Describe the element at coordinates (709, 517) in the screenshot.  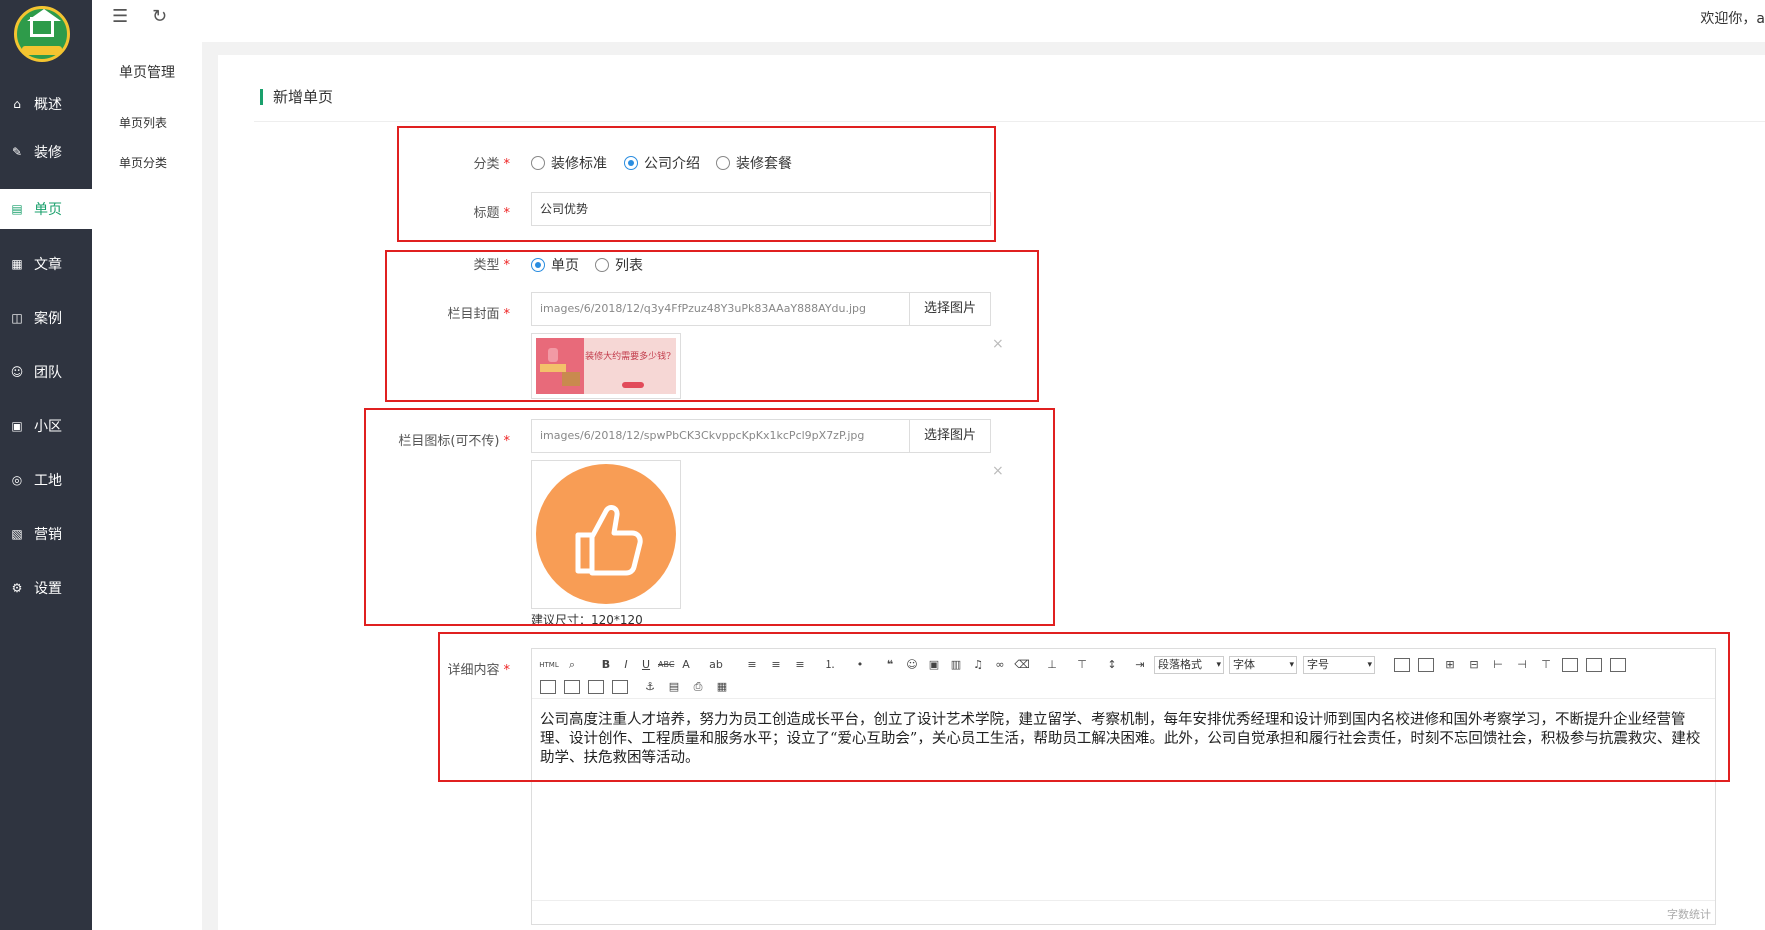
I see `annotation-box-icon` at that location.